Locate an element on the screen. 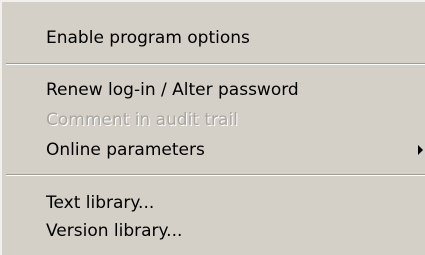 The image size is (425, 255). menu-item-enable-program-options: Enable program options is located at coordinates (213, 38).